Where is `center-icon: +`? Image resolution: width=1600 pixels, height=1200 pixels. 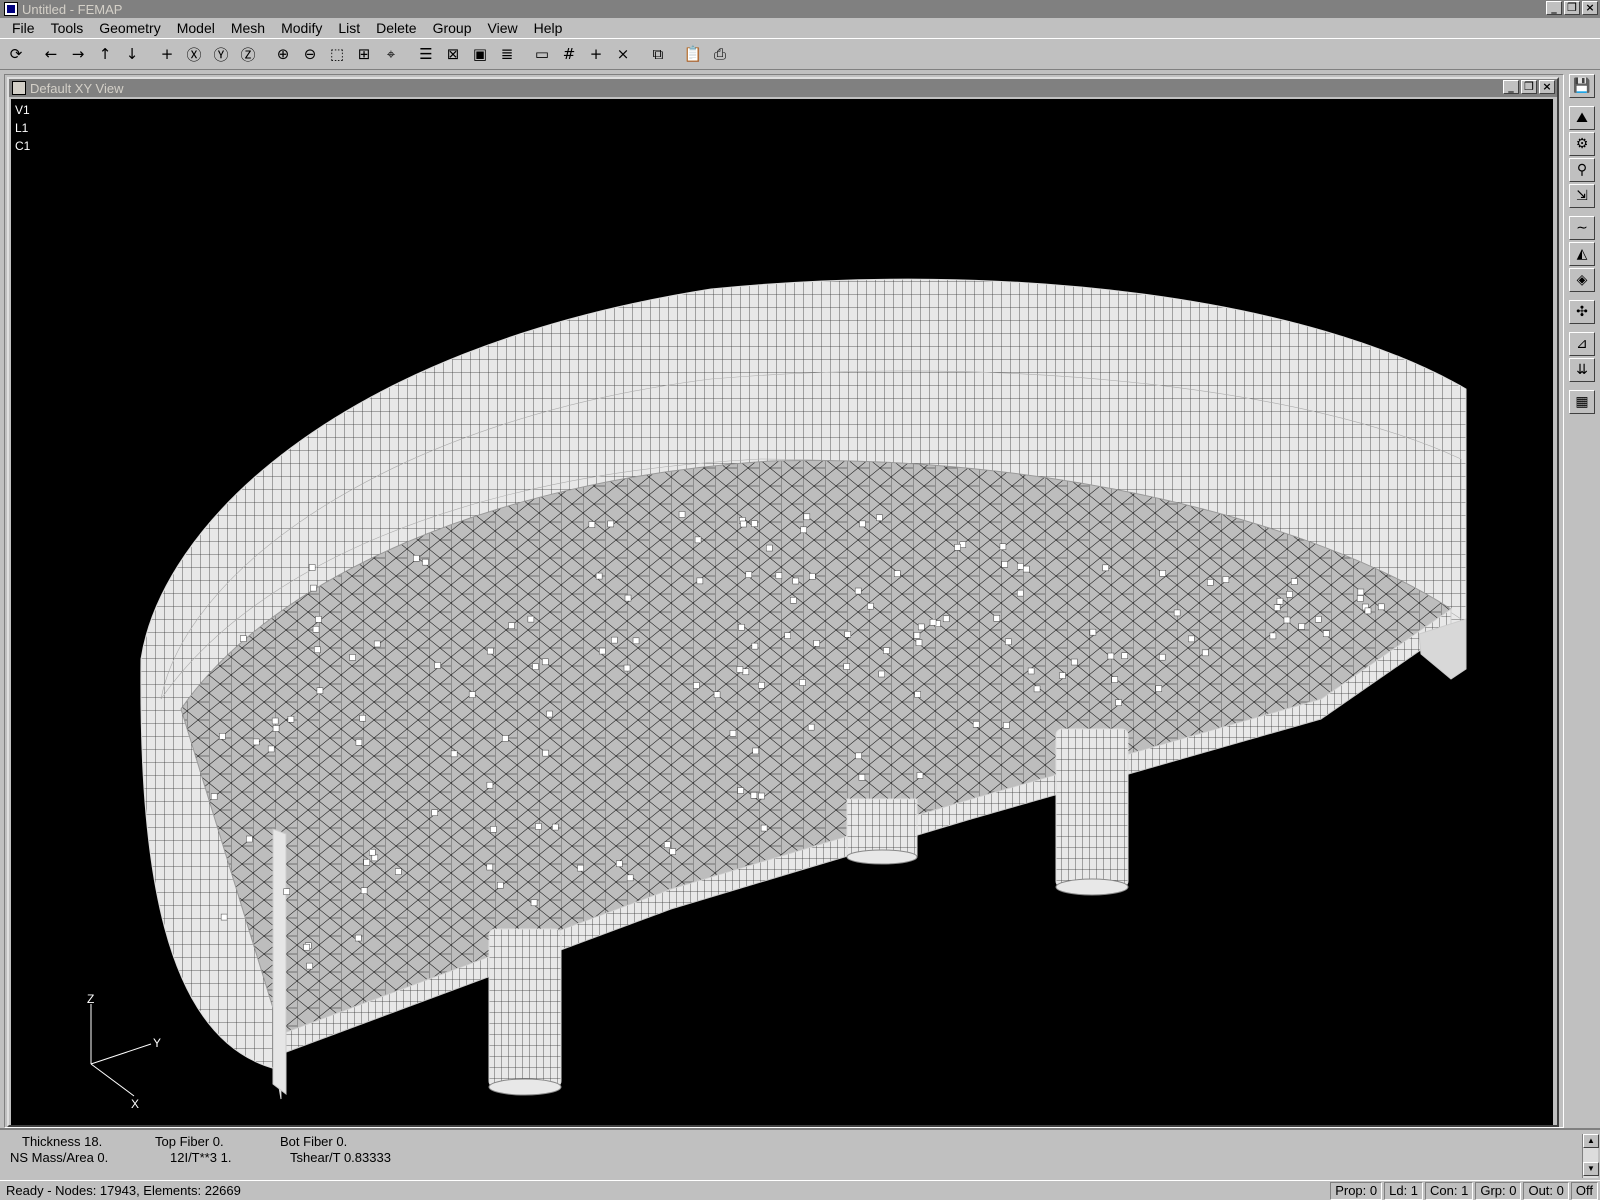 center-icon: + is located at coordinates (167, 54).